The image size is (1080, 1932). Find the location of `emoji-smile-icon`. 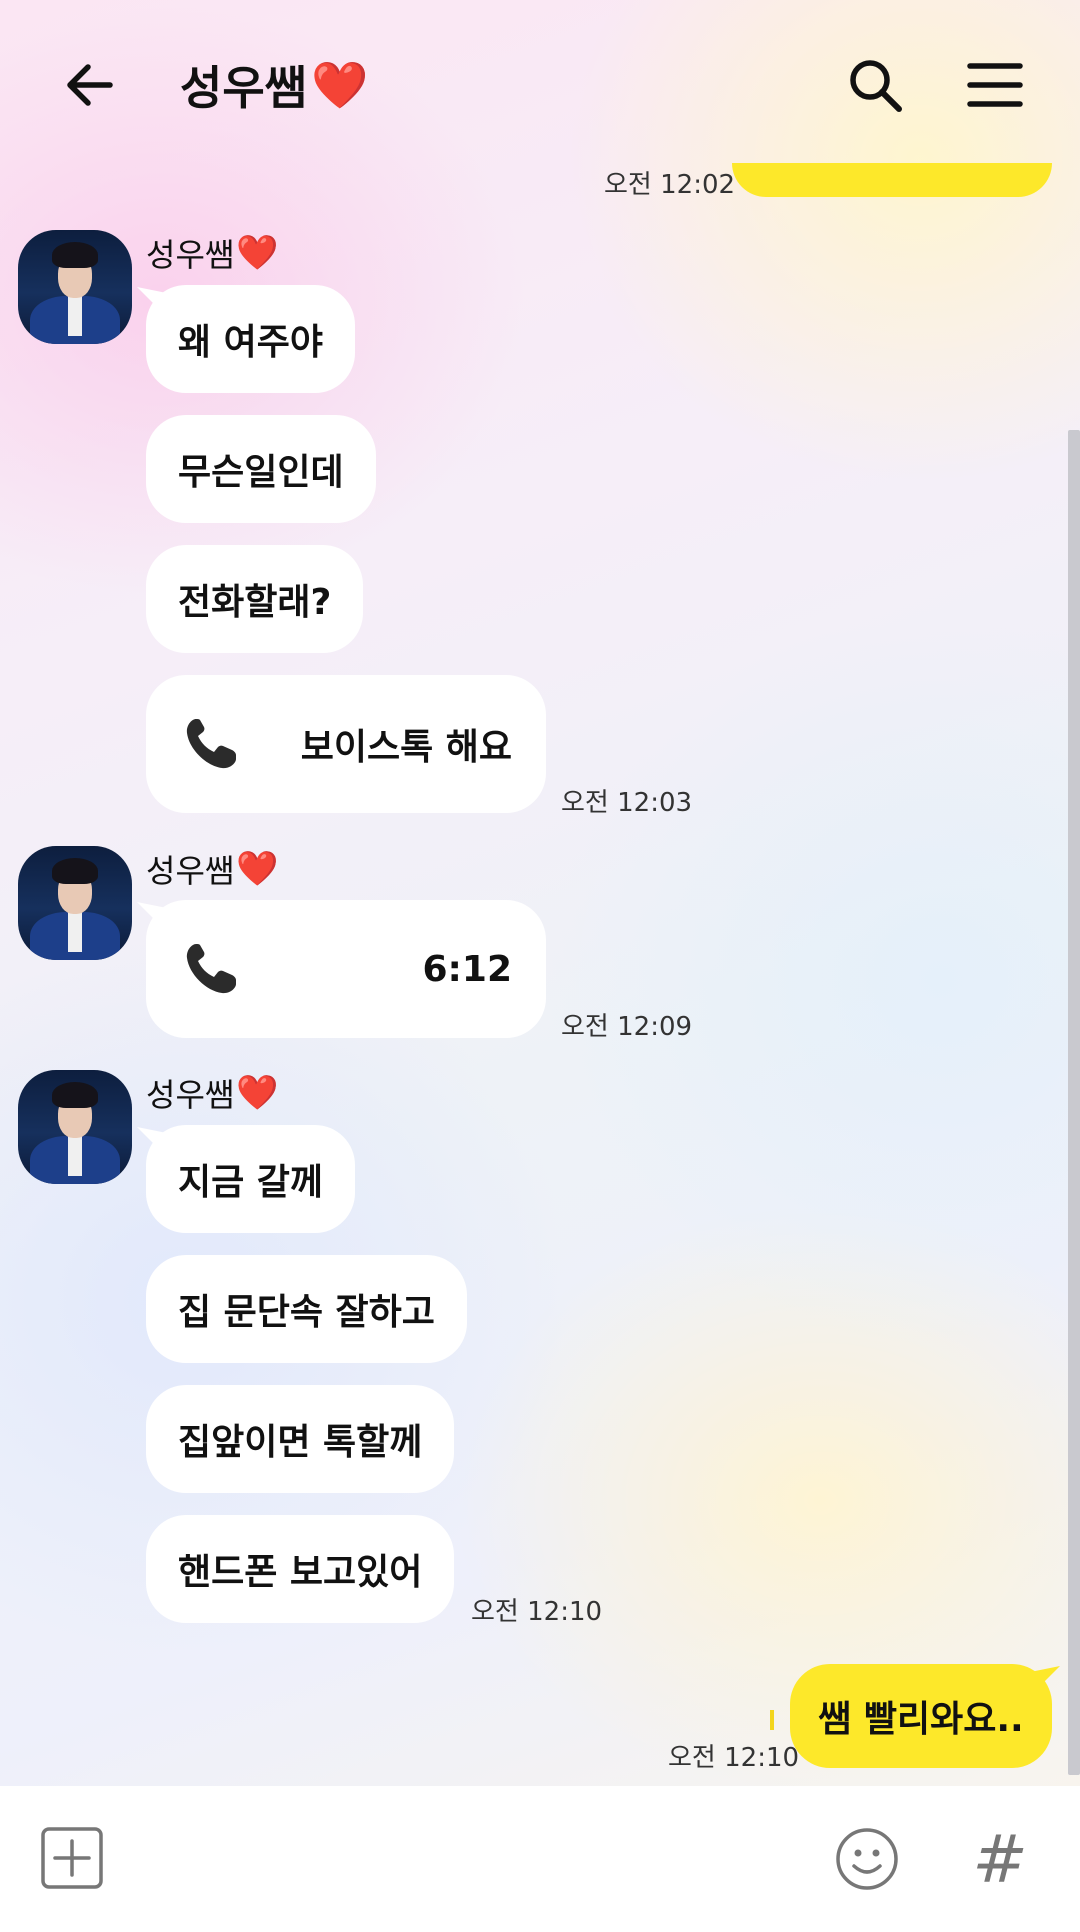

emoji-smile-icon is located at coordinates (867, 1859).